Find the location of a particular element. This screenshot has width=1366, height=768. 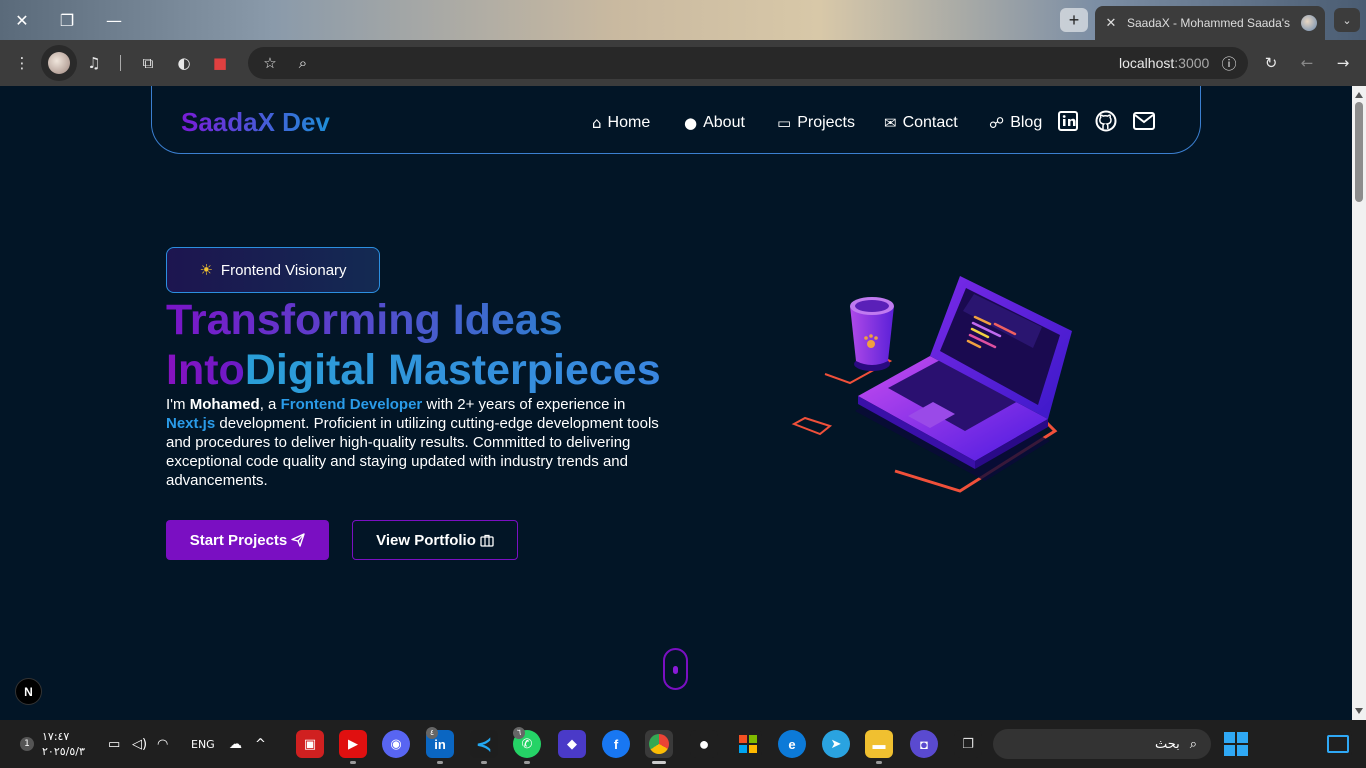

search-icon: ⌕ is located at coordinates (1193, 744).